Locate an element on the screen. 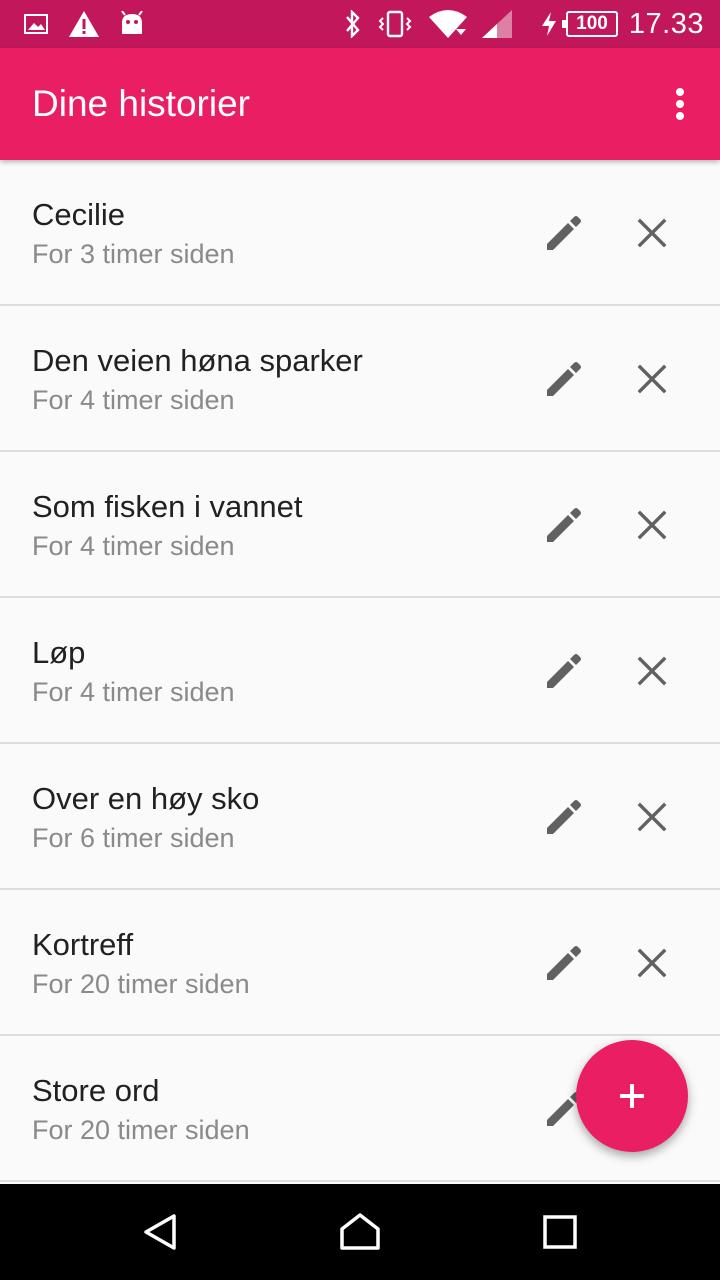  story-title: Store ord is located at coordinates (96, 1090).